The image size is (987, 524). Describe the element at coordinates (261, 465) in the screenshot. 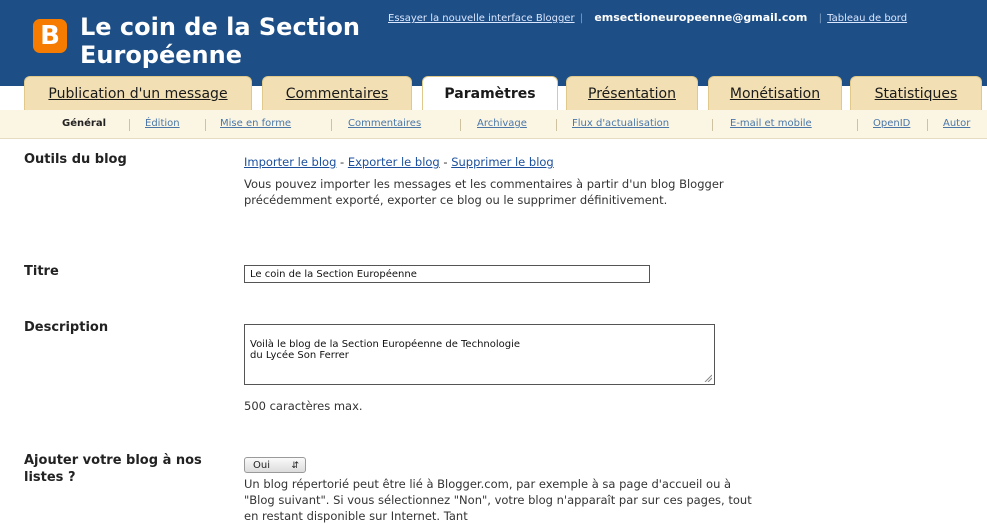

I see `listing-select-value: Oui` at that location.